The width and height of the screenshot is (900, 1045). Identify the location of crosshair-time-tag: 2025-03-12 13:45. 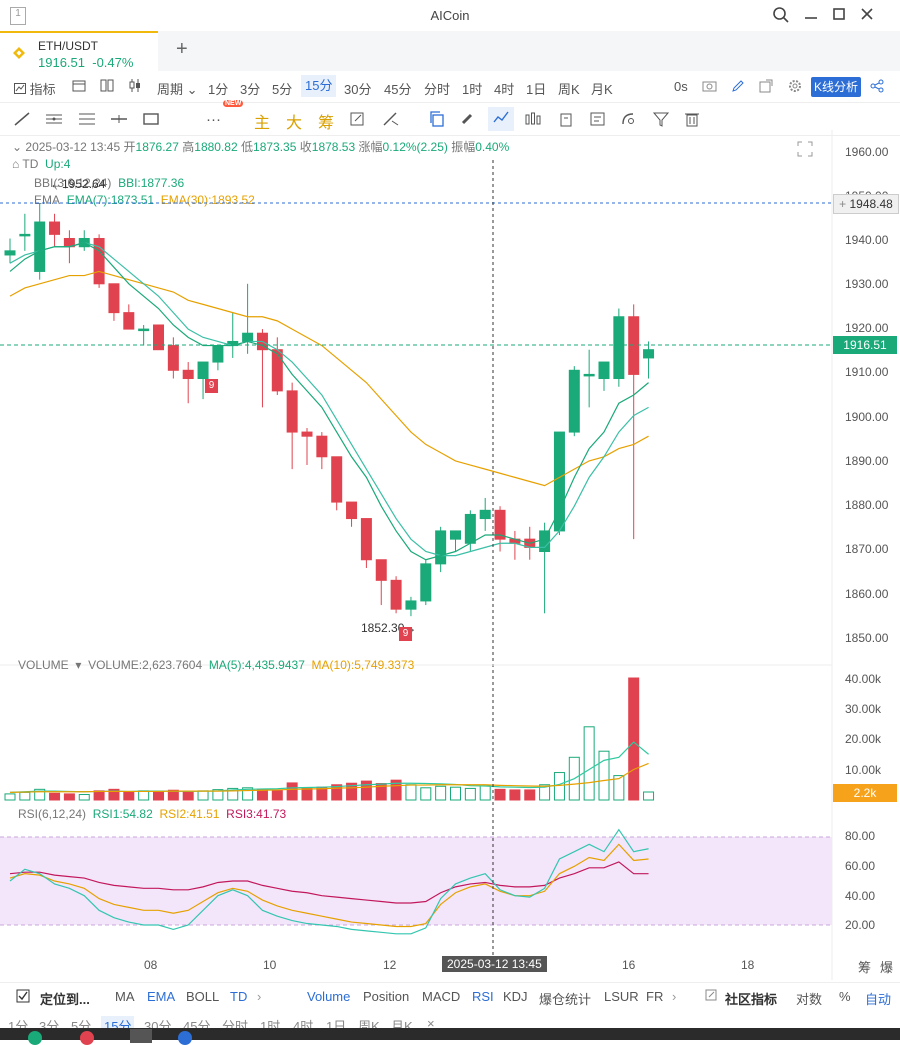
(494, 964).